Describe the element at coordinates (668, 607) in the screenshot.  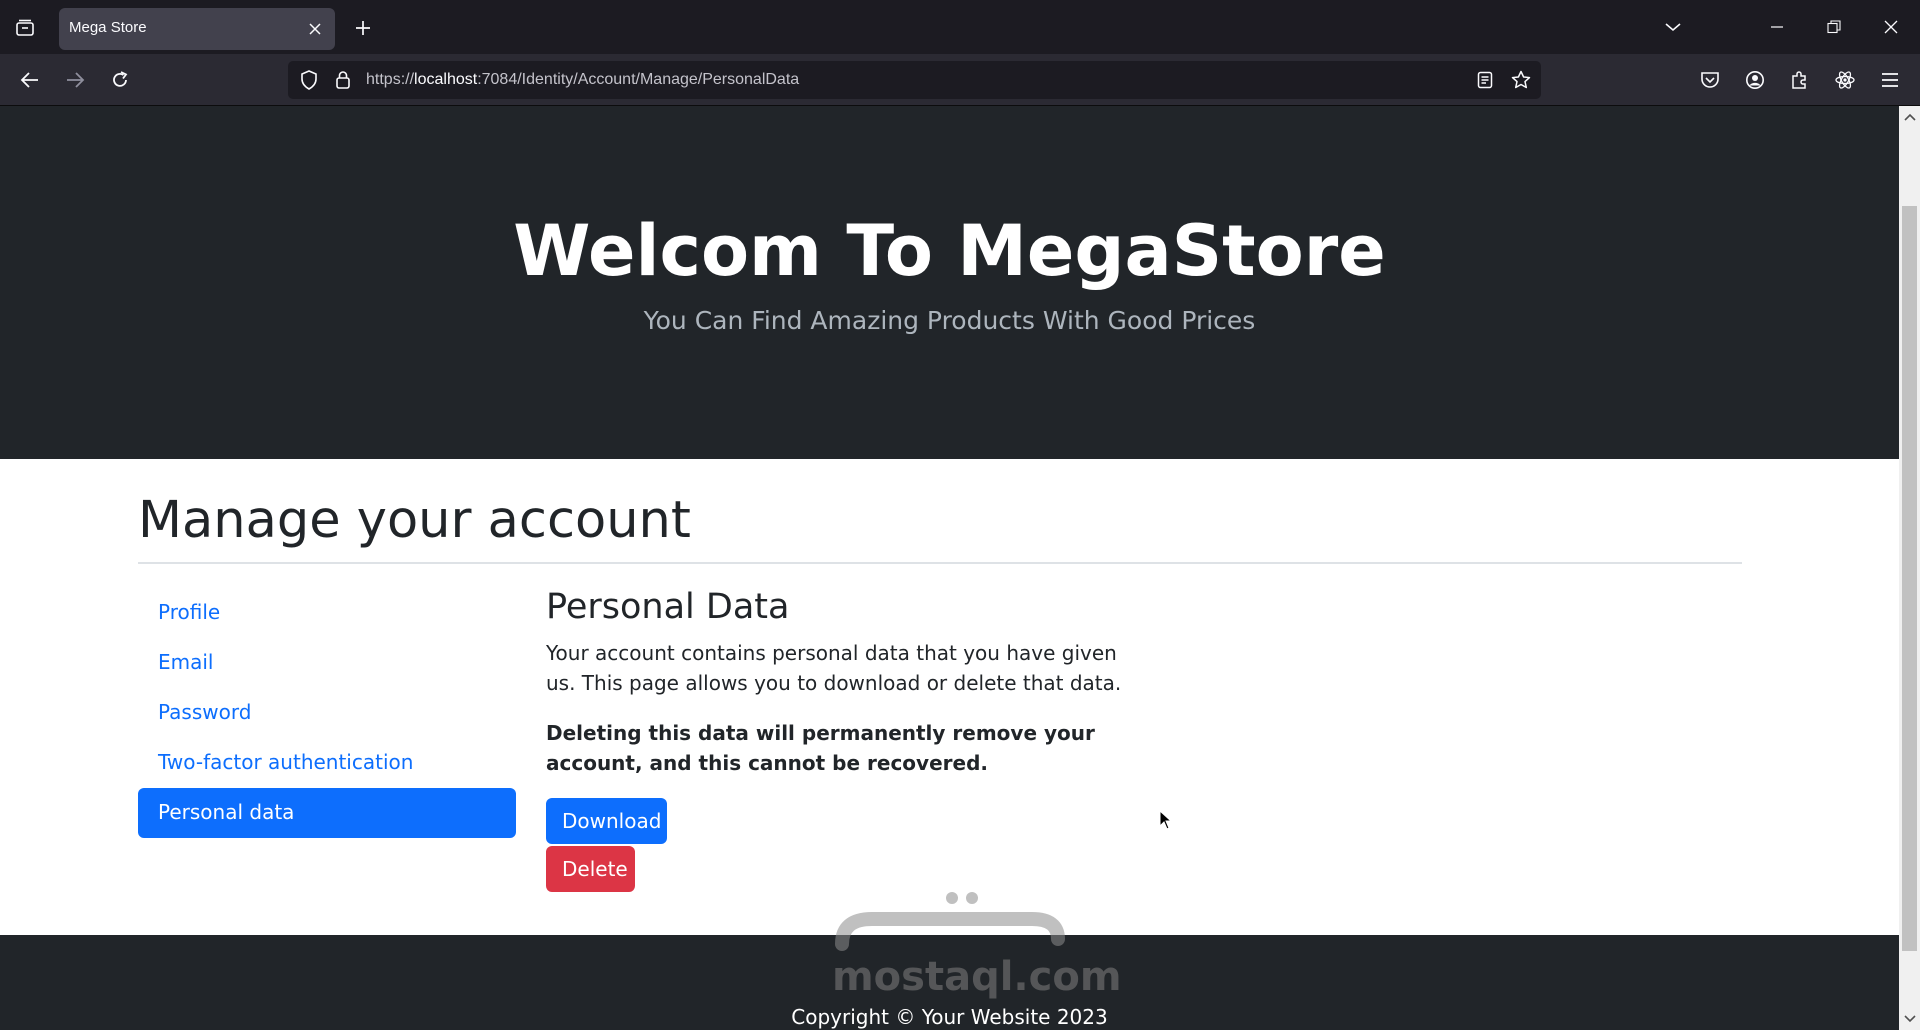
I see `section-heading: Personal Data` at that location.